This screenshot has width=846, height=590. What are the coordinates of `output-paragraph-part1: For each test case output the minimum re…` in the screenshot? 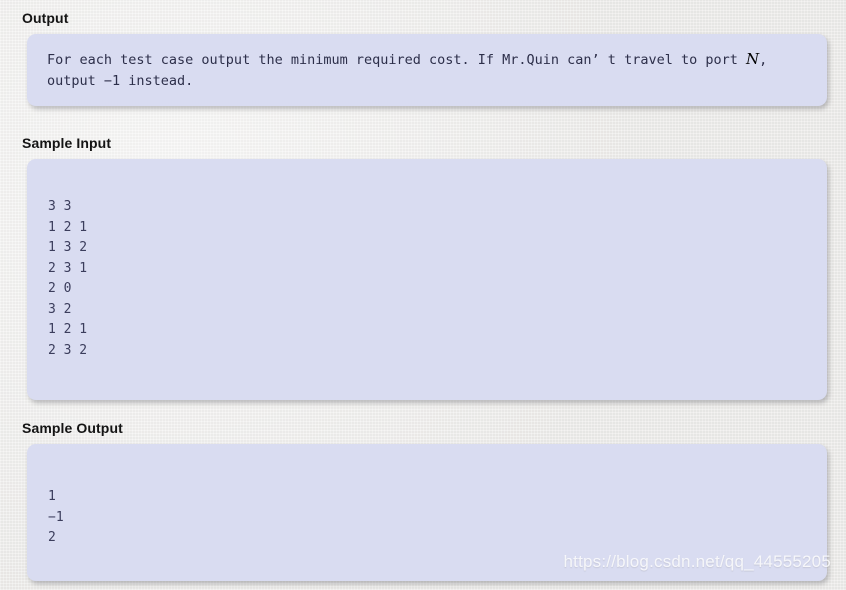 It's located at (396, 60).